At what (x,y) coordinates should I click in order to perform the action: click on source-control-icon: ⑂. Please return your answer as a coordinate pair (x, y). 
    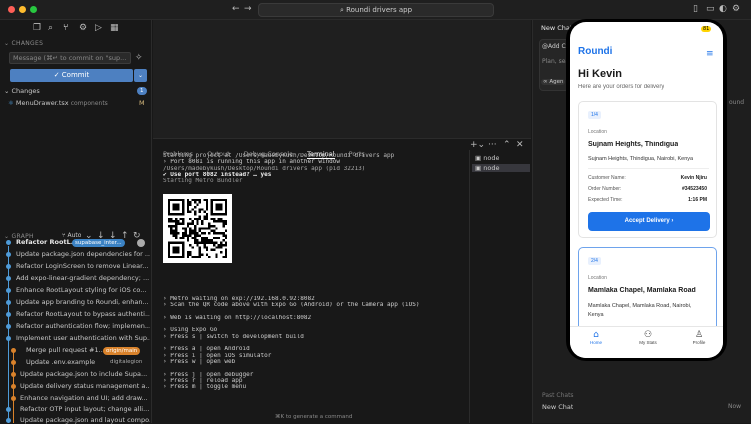
    Looking at the image, I should click on (65, 28).